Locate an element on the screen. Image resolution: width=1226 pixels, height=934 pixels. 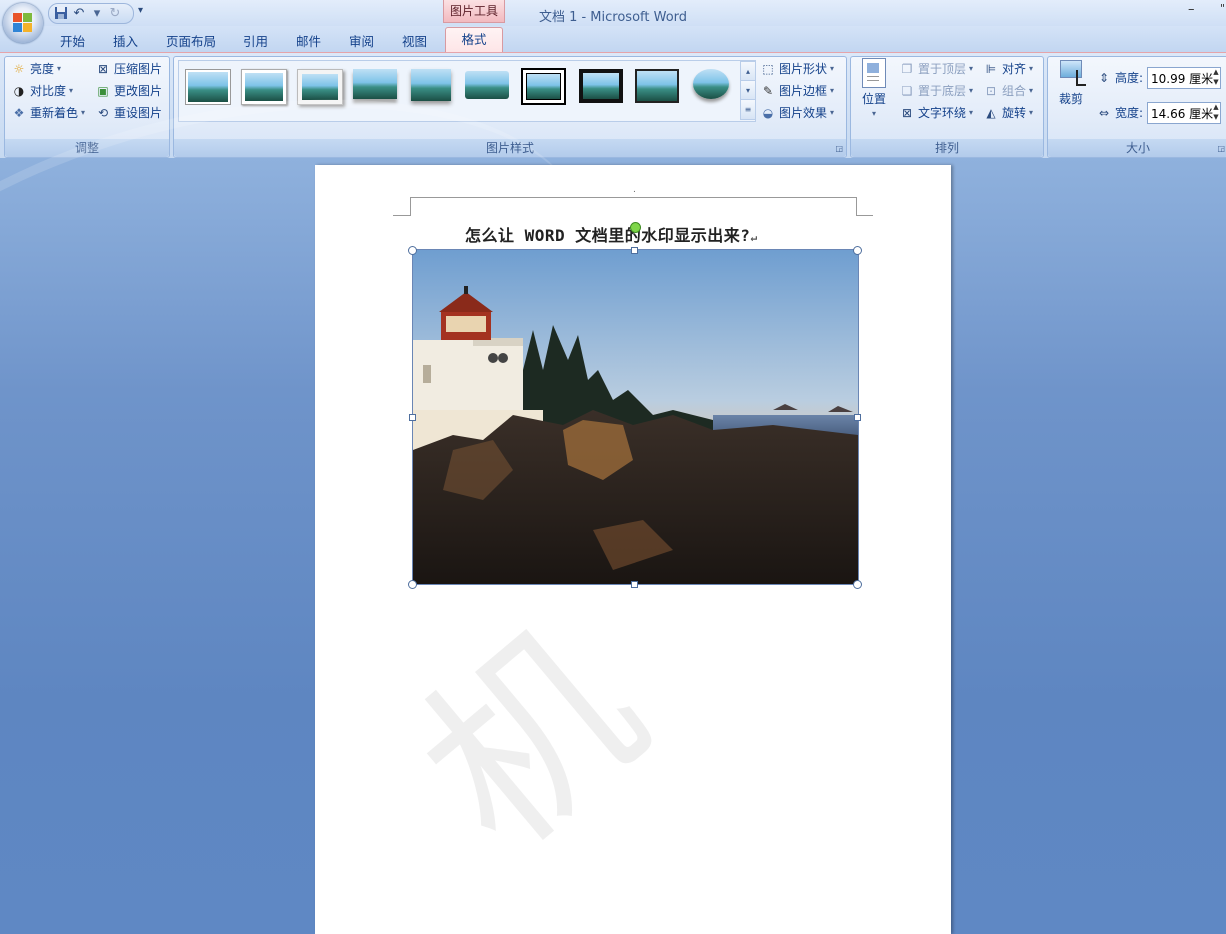
recolor-icon: ❖ is located at coordinates (19, 112).